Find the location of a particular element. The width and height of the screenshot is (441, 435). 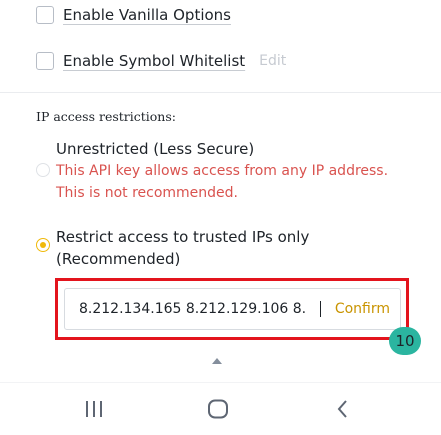

recent-apps-button is located at coordinates (94, 409).